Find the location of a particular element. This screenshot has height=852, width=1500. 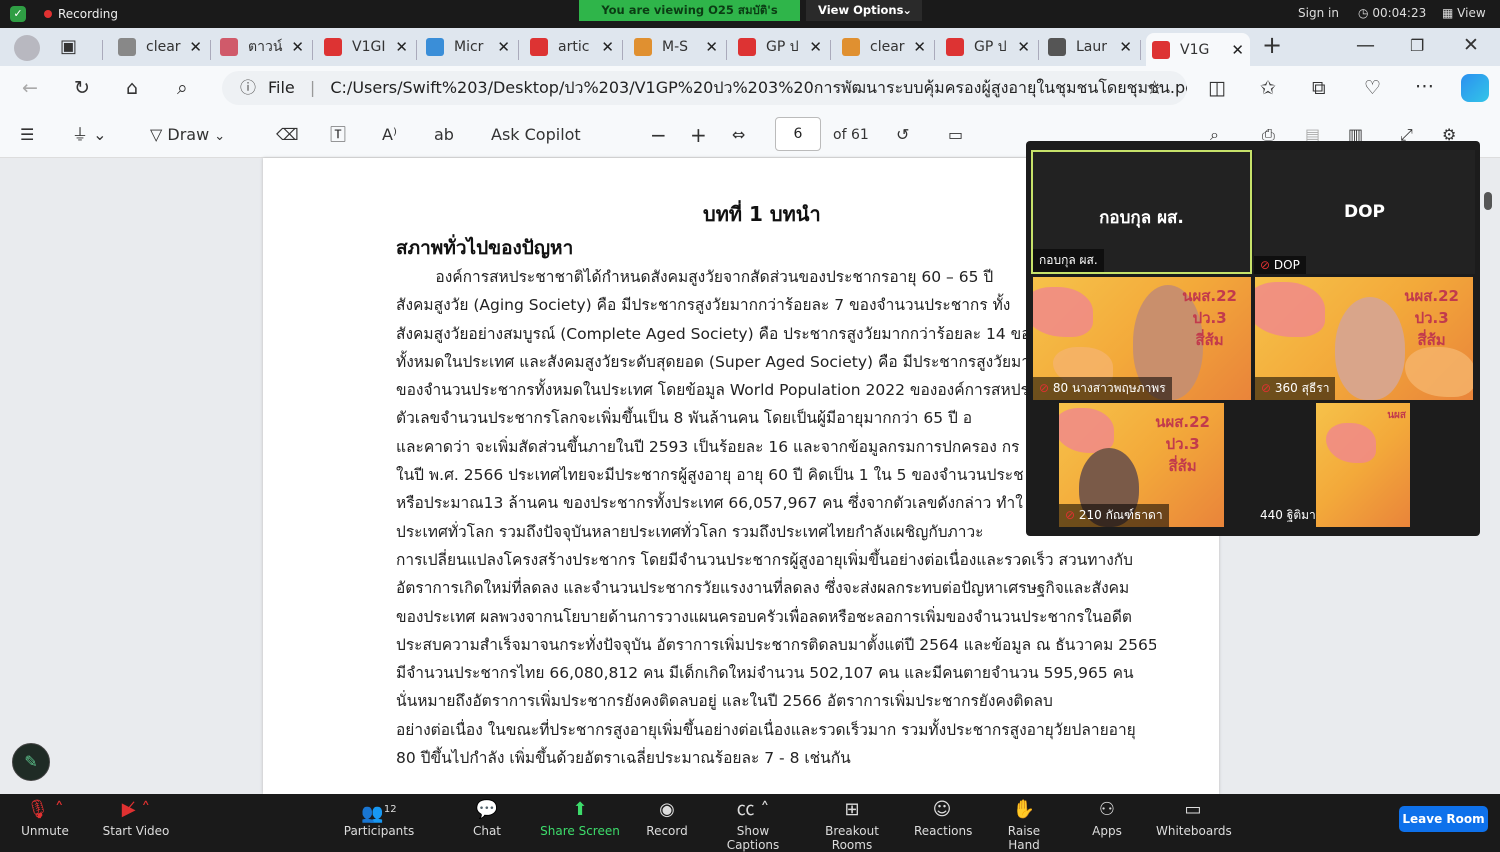

section-heading: สภาพทั่วไปของปัญหา is located at coordinates (485, 248).